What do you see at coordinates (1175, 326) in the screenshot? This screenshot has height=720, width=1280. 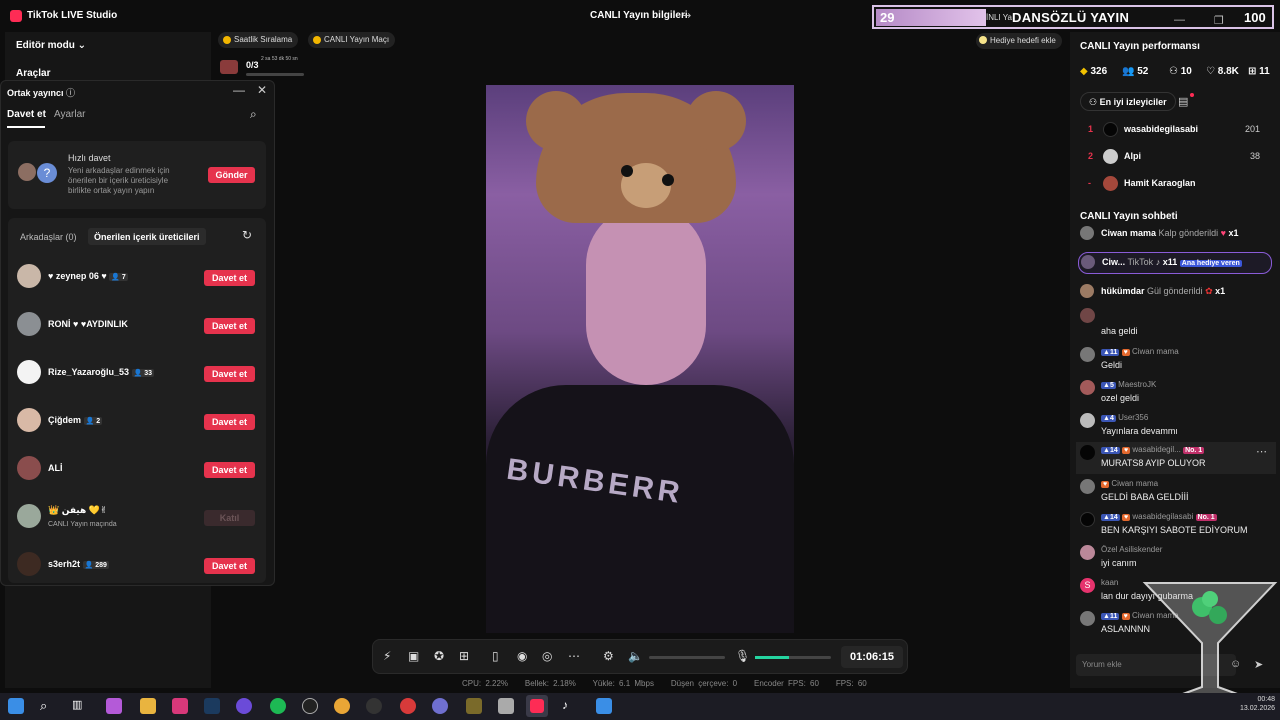 I see `chat-message: aha geldi` at bounding box center [1175, 326].